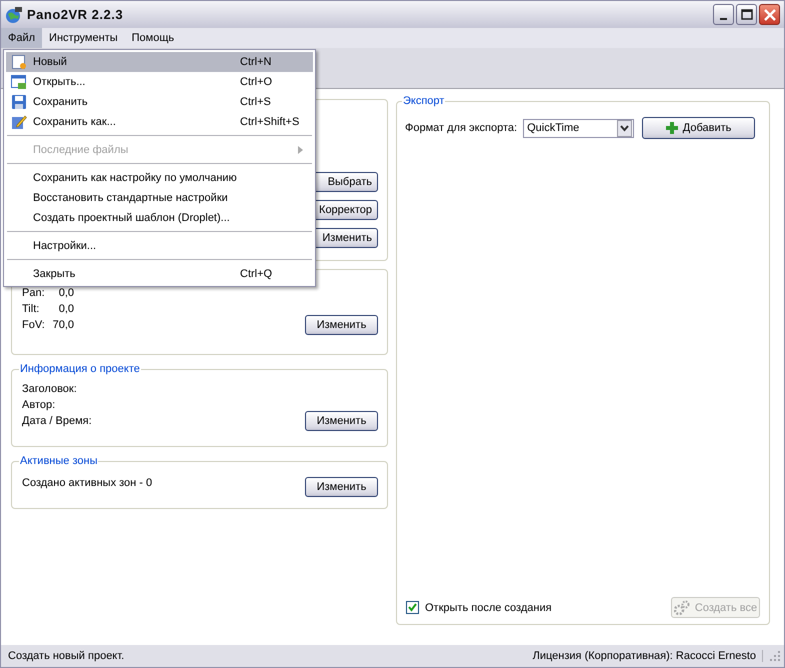 Image resolution: width=785 pixels, height=668 pixels. I want to click on menu-item: Файл, so click(21, 38).